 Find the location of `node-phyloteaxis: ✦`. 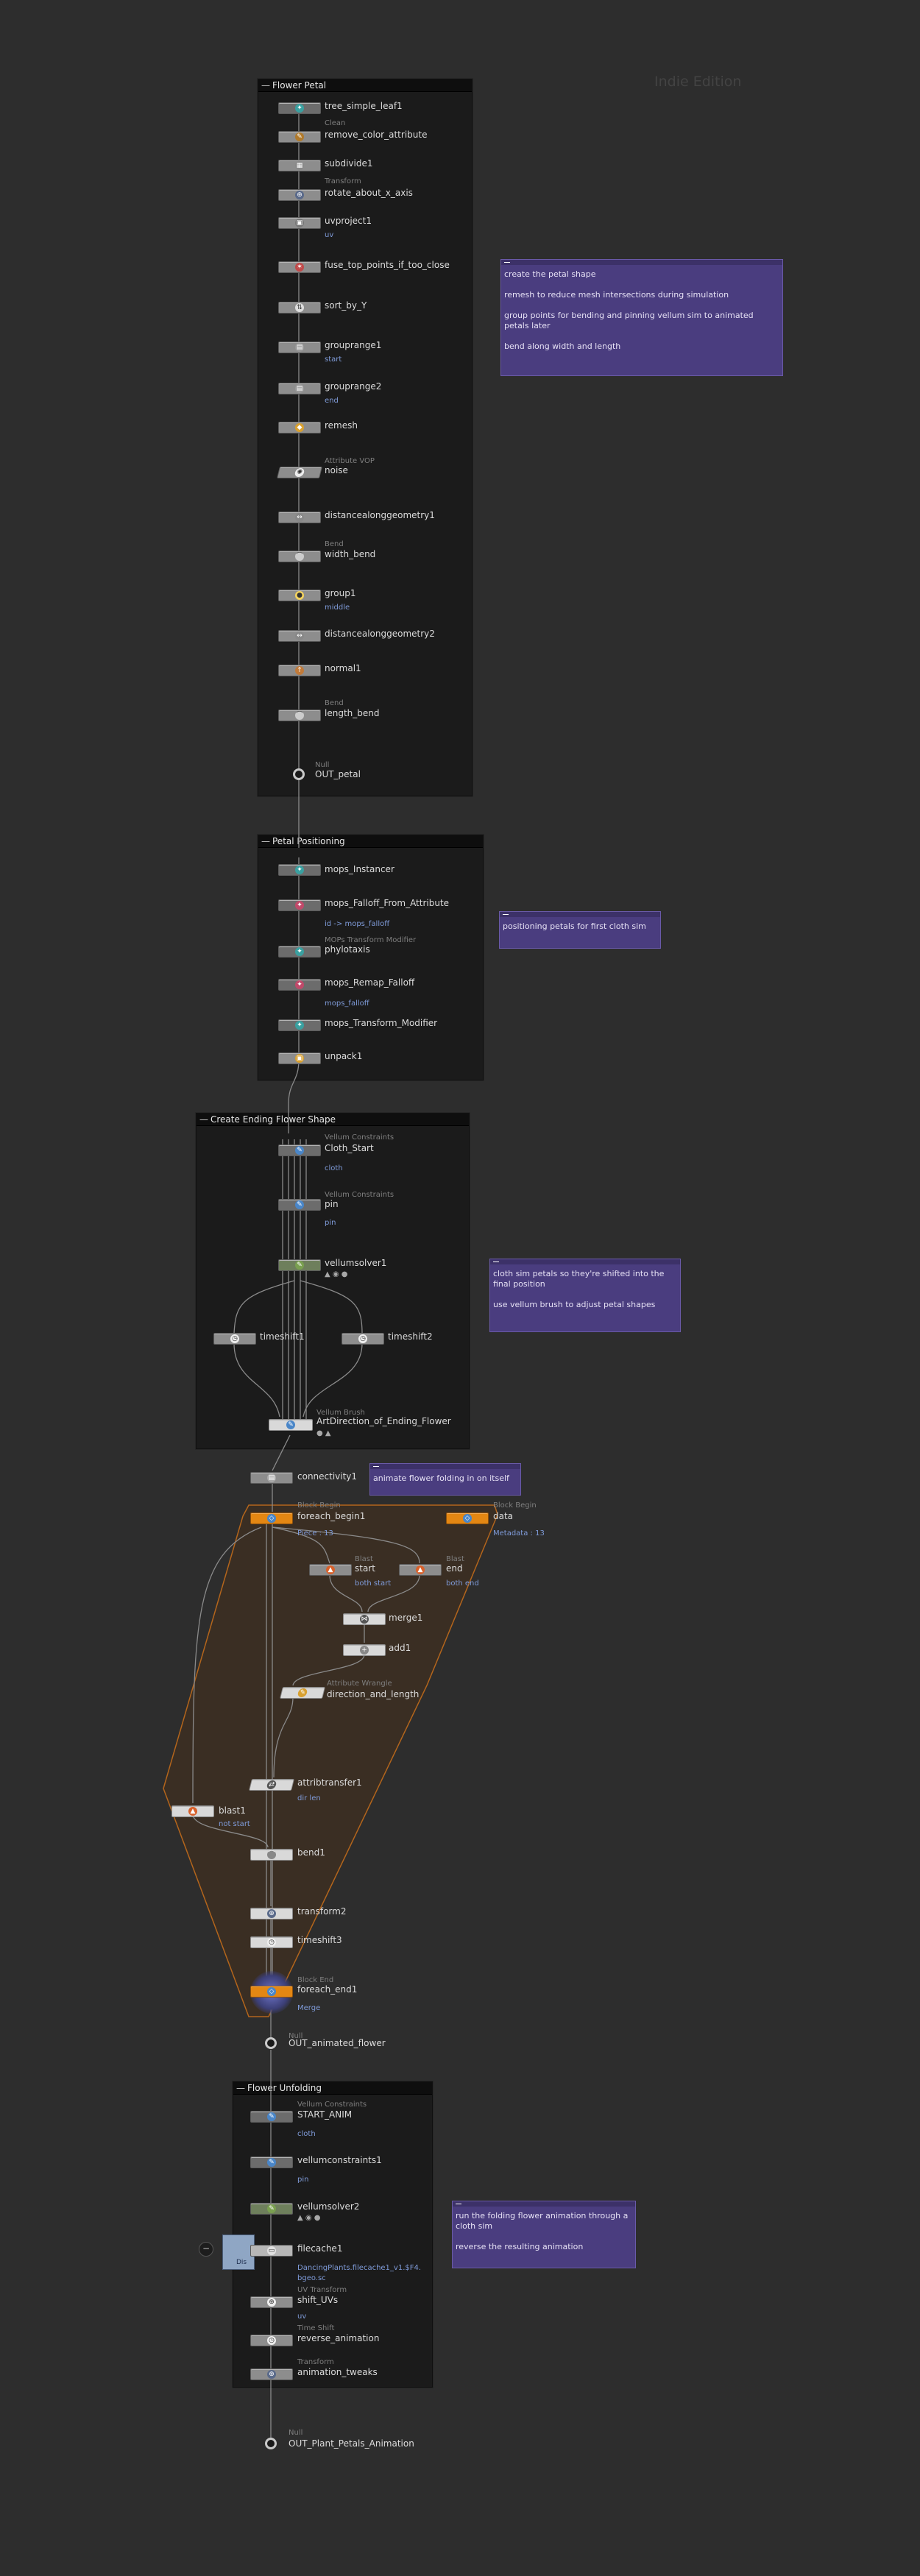

node-phyloteaxis: ✦ is located at coordinates (299, 952).